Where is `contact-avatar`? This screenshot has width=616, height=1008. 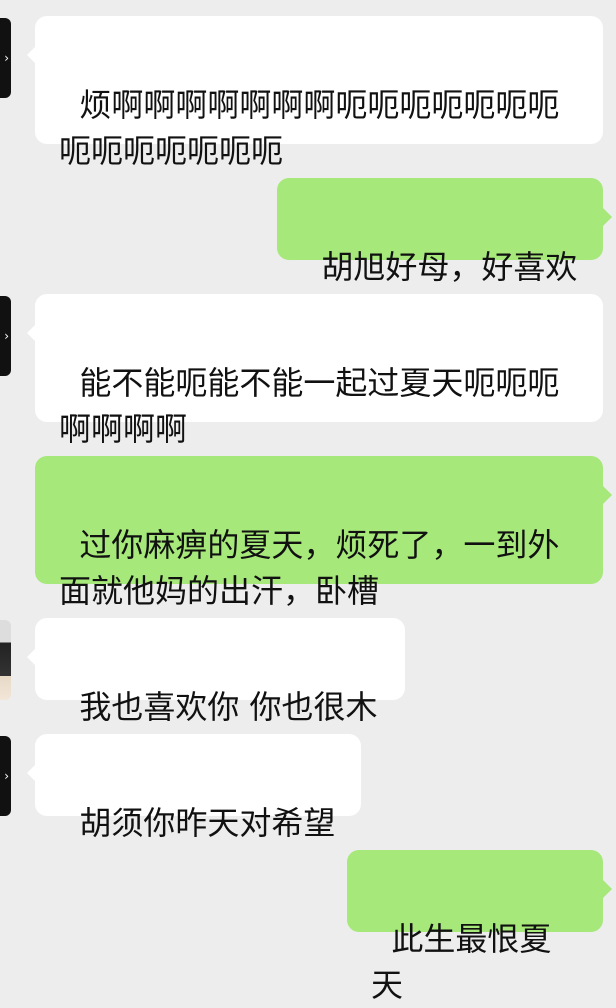 contact-avatar is located at coordinates (5, 660).